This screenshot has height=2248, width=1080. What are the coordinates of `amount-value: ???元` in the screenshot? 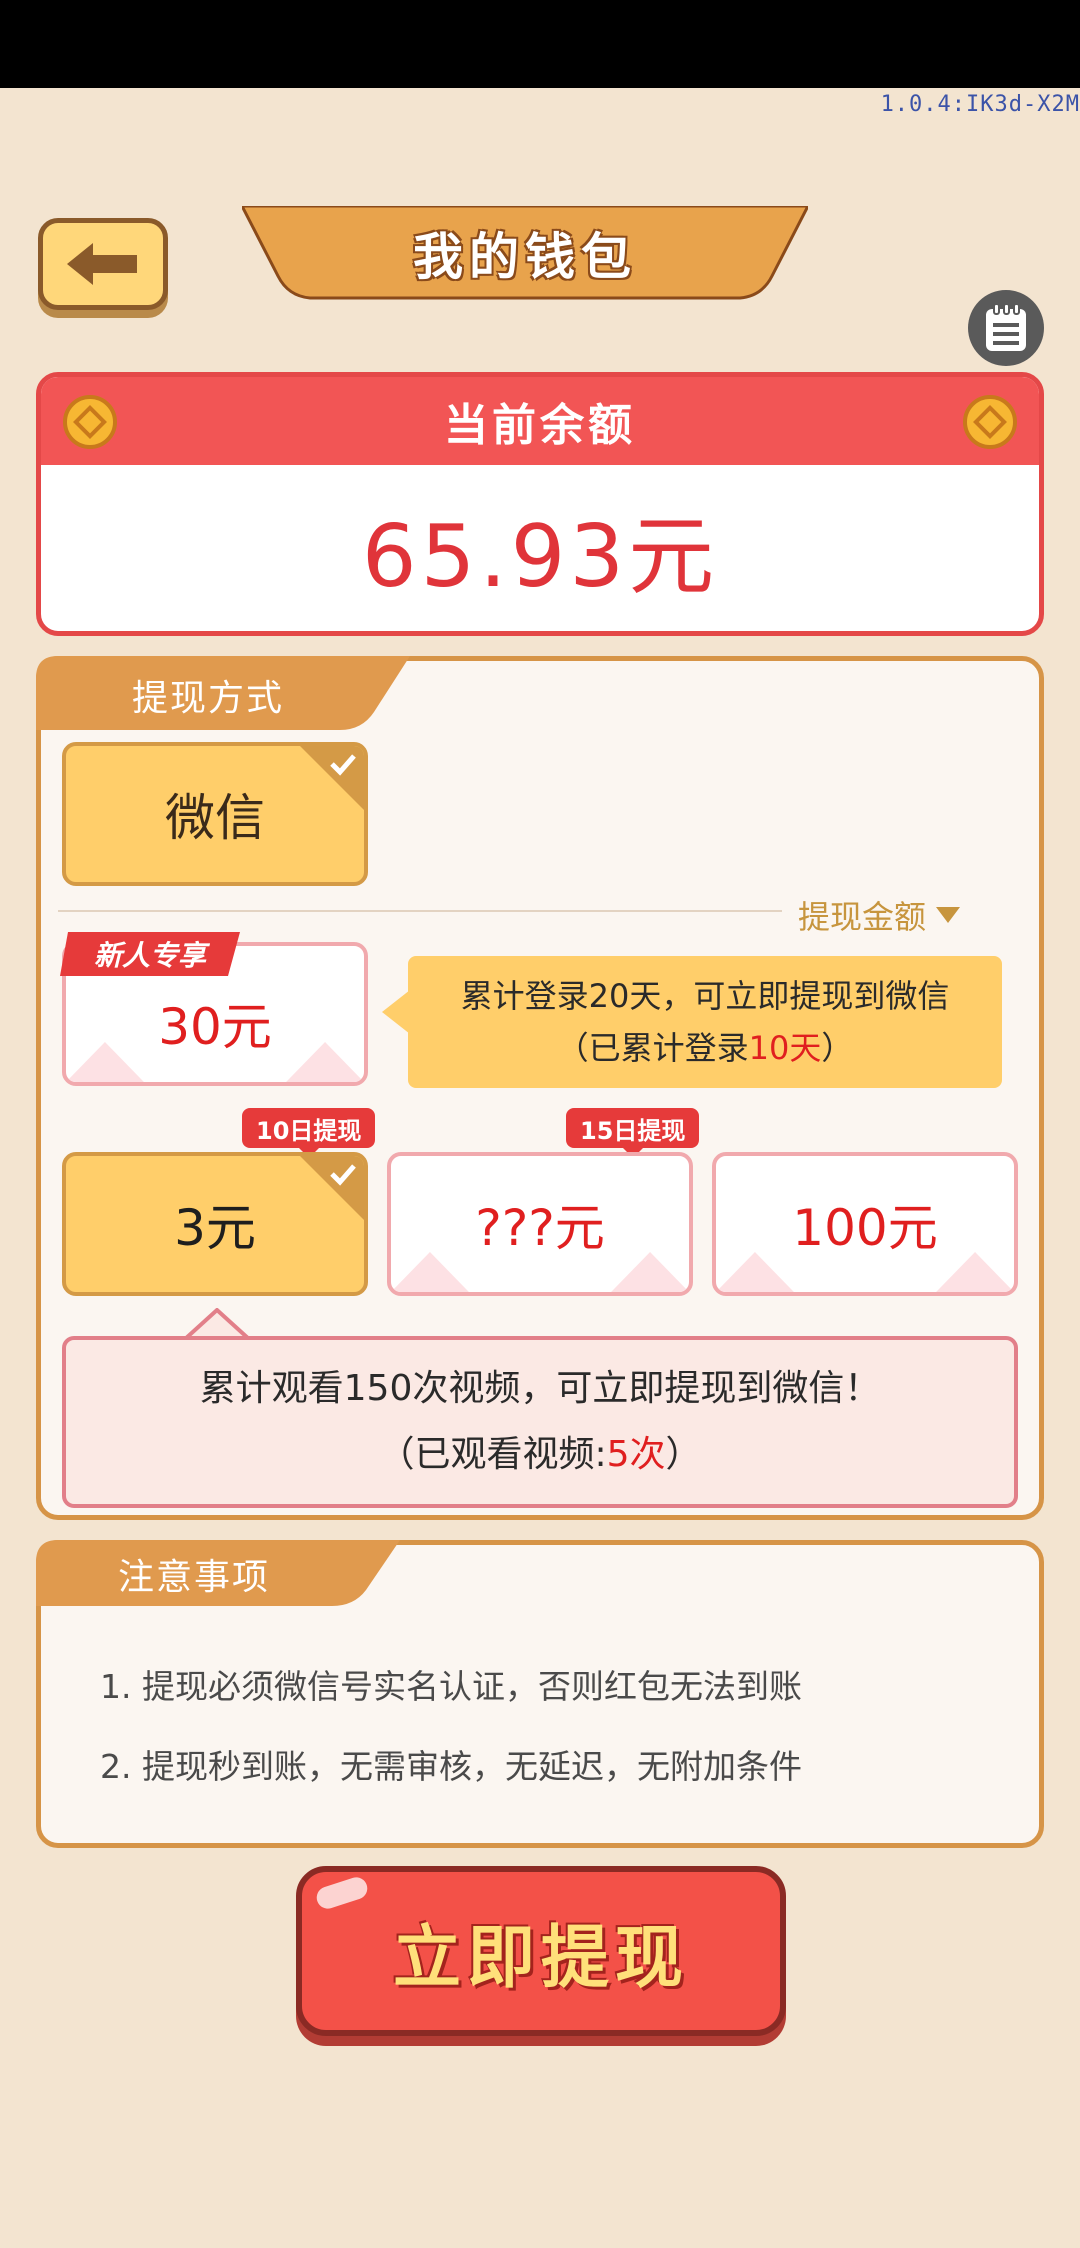 It's located at (540, 1228).